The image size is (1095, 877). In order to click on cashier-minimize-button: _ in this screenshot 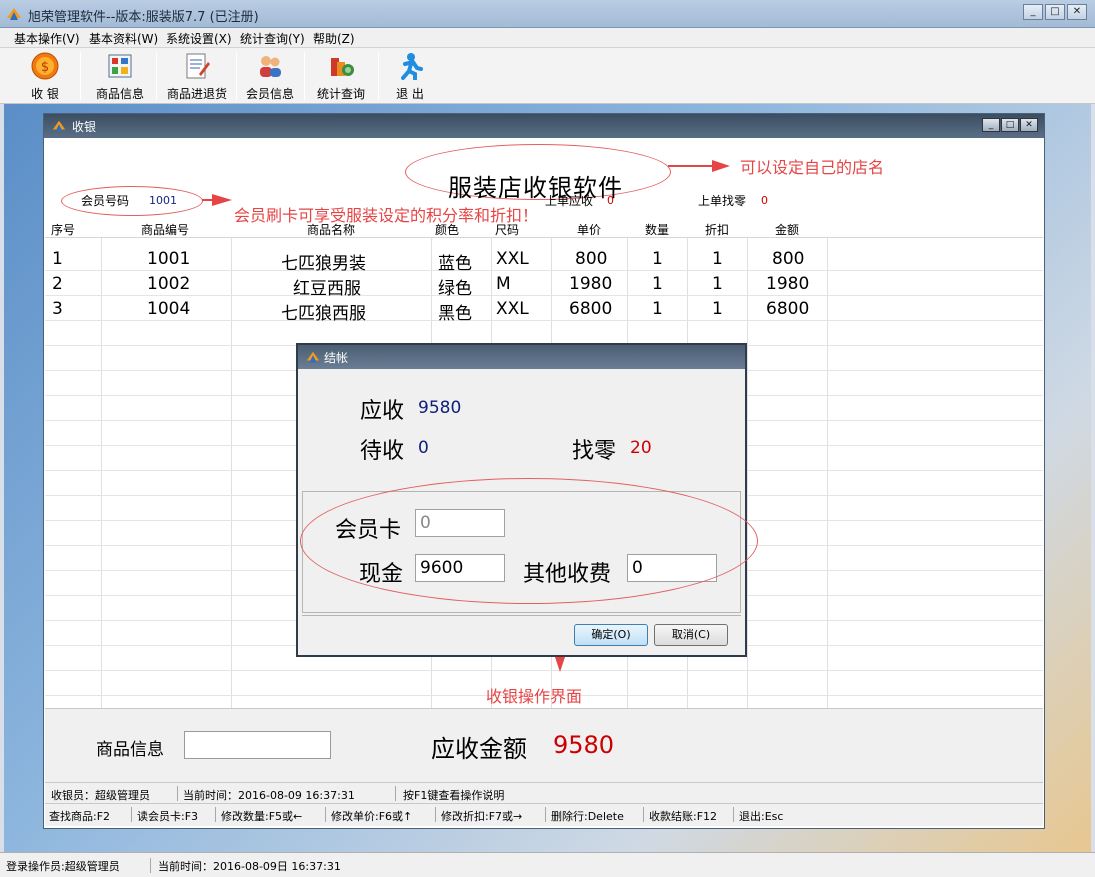, I will do `click(991, 125)`.